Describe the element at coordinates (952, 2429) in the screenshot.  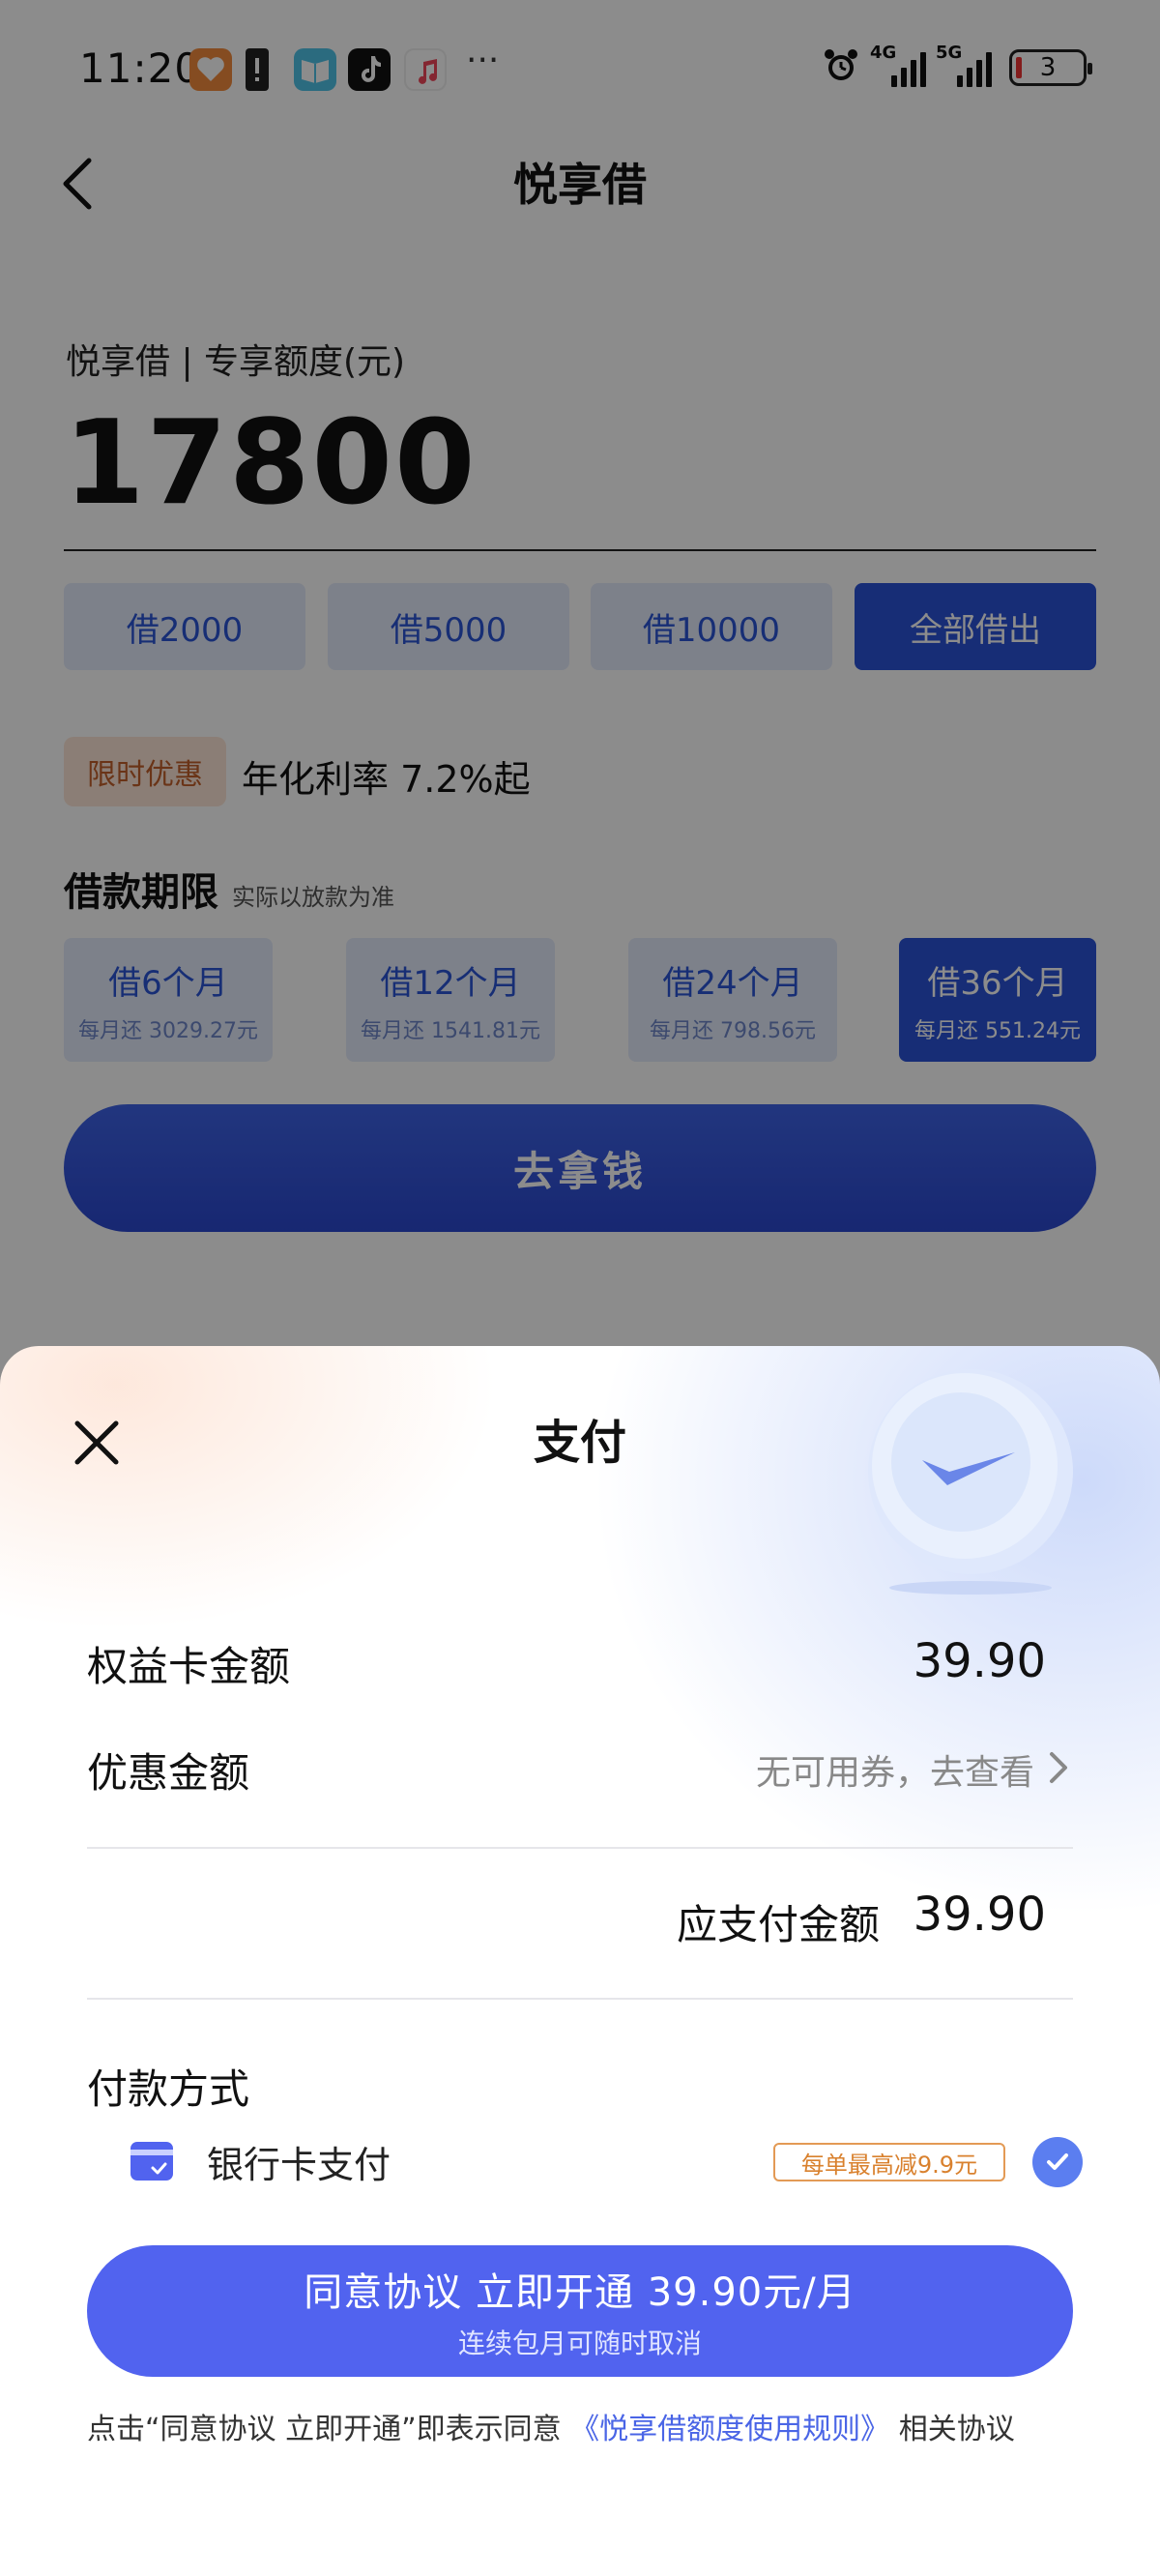
I see `agreement-suffix: 相关协议` at that location.